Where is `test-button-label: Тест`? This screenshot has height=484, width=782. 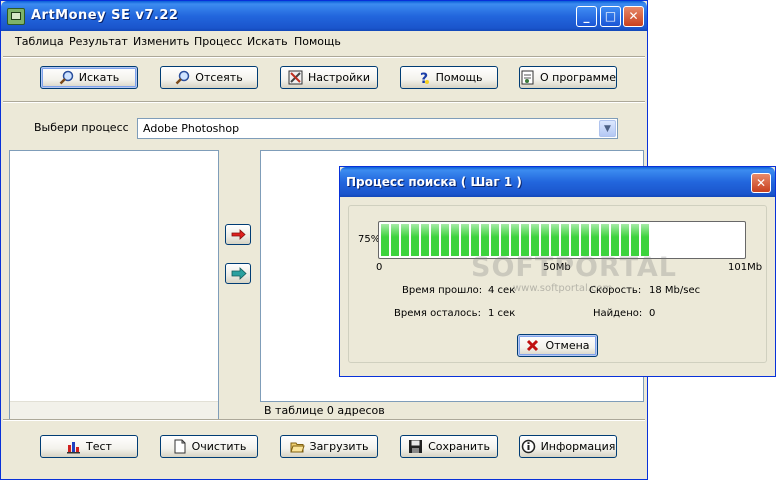 test-button-label: Тест is located at coordinates (99, 446).